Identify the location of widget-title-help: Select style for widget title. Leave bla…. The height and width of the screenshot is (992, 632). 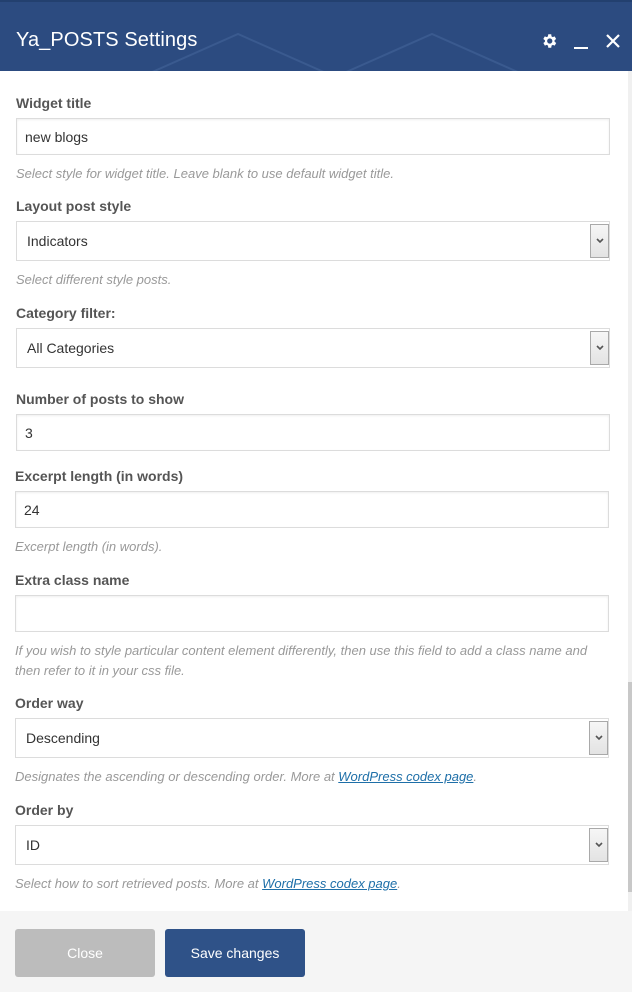
(205, 173).